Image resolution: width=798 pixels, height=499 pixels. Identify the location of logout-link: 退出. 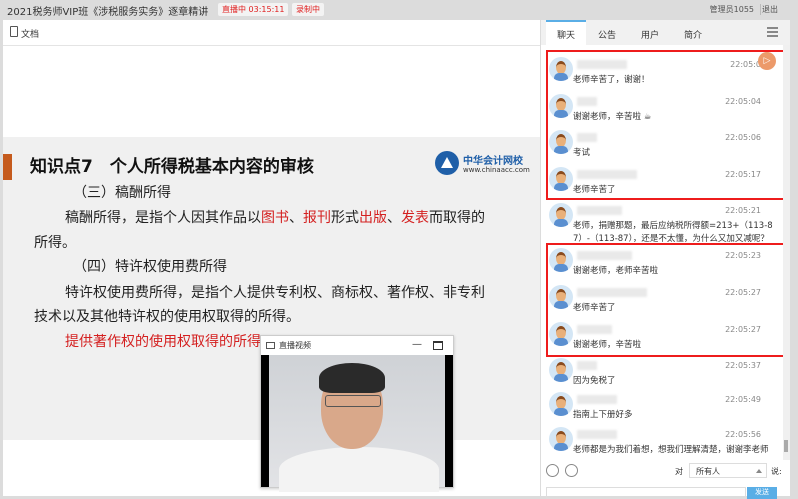
(770, 9).